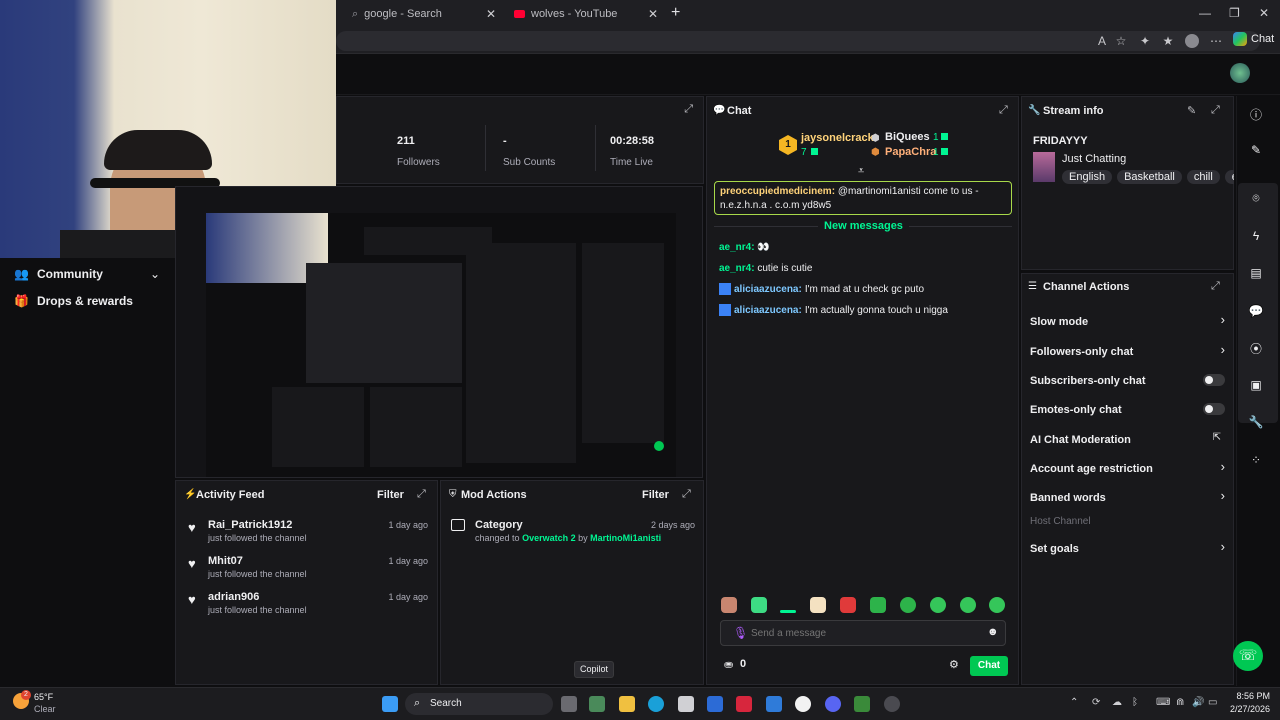  I want to click on stream-category: Just Chatting, so click(1094, 159).